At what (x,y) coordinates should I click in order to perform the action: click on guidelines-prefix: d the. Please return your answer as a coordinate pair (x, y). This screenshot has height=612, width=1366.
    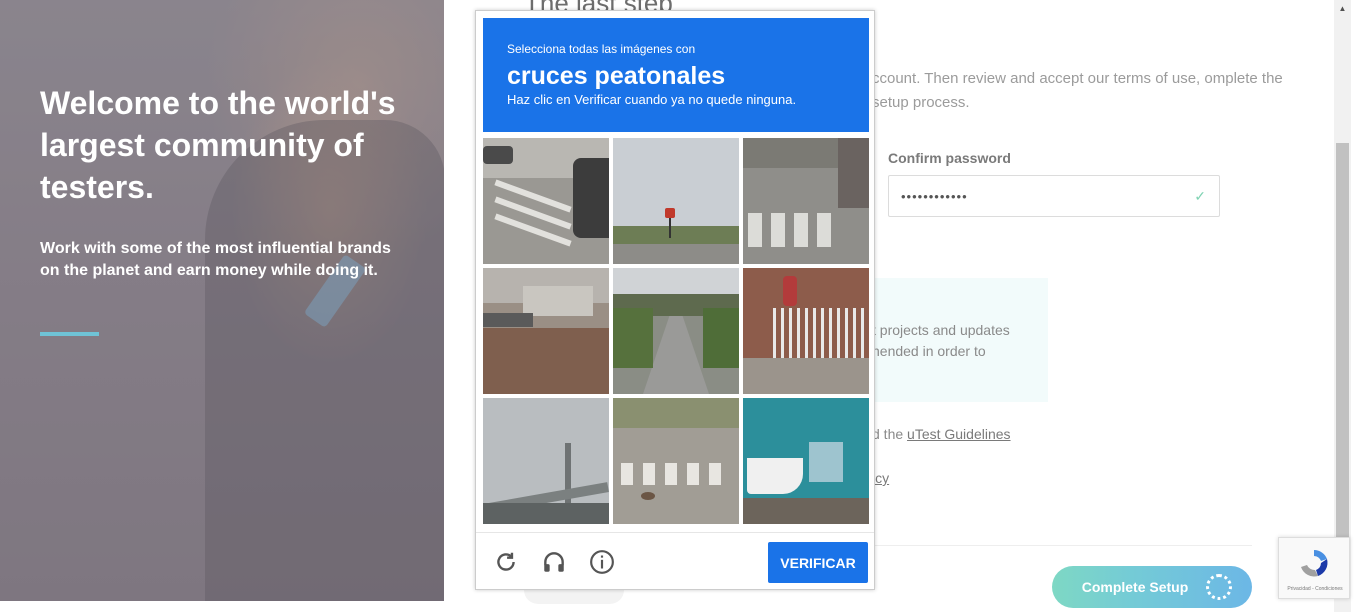
    Looking at the image, I should click on (890, 434).